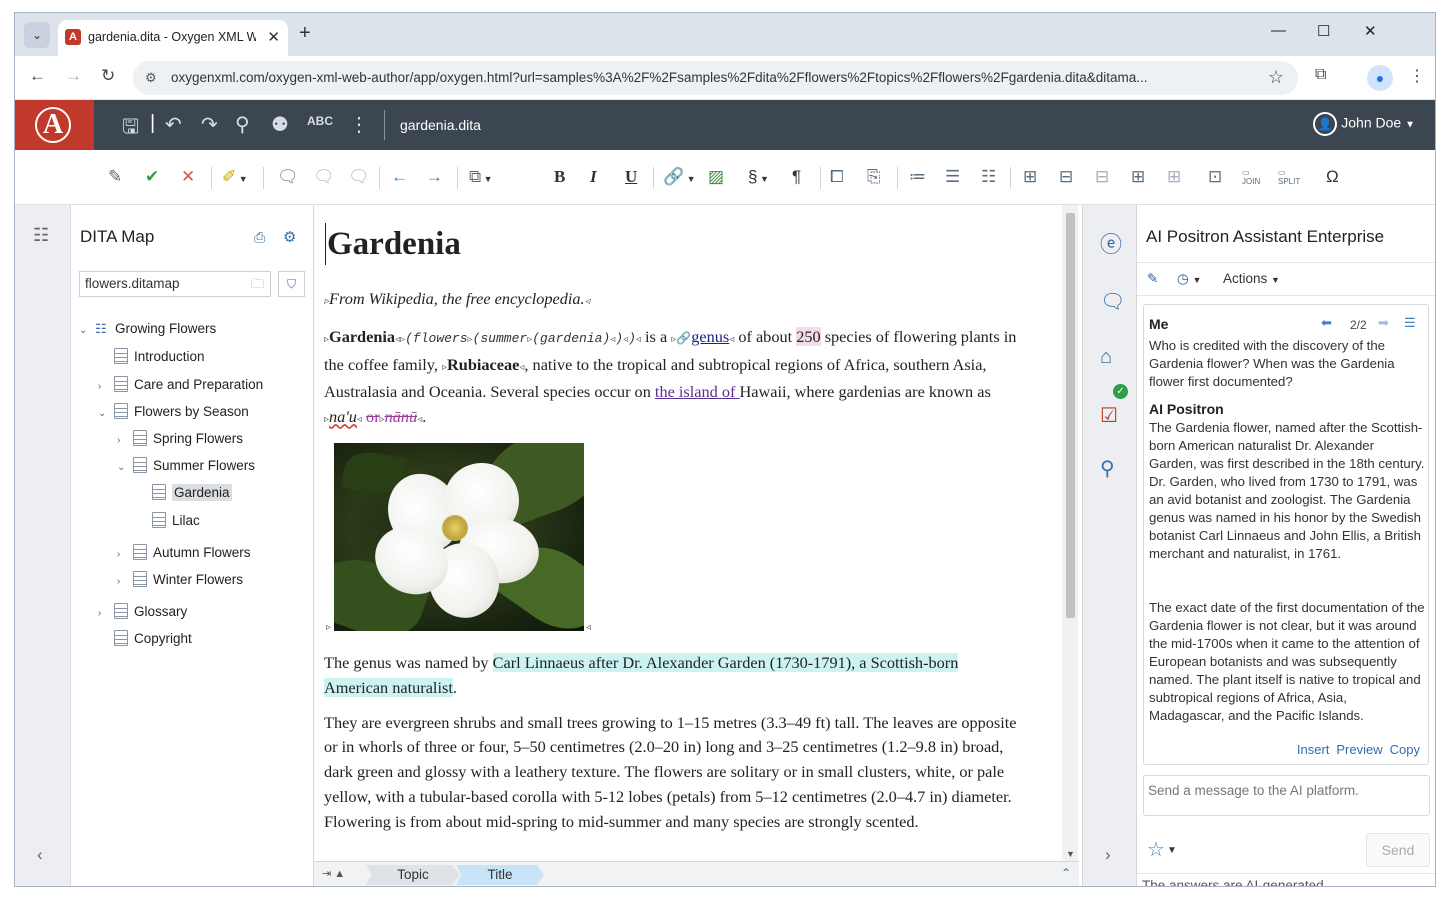 The height and width of the screenshot is (900, 1450). Describe the element at coordinates (41, 235) in the screenshot. I see `dita-map-view-icon: ☷` at that location.